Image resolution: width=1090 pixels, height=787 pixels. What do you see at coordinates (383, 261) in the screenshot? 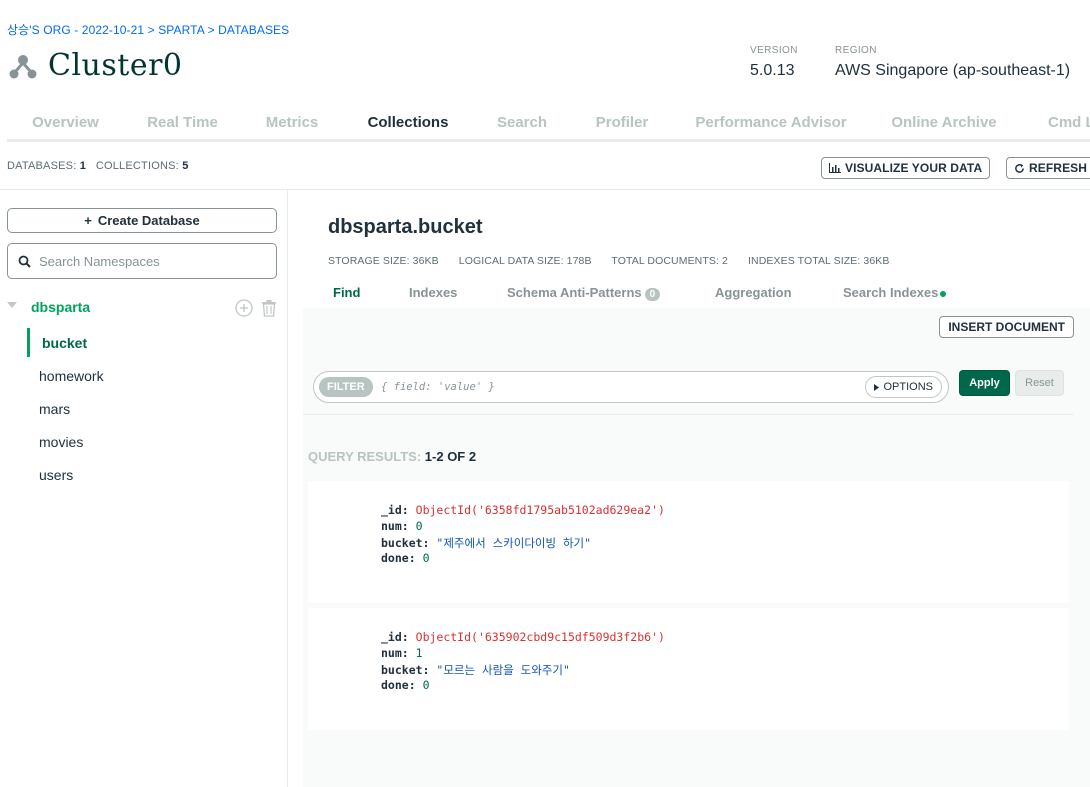
I see `storage-size: STORAGE SIZE: 36KB` at bounding box center [383, 261].